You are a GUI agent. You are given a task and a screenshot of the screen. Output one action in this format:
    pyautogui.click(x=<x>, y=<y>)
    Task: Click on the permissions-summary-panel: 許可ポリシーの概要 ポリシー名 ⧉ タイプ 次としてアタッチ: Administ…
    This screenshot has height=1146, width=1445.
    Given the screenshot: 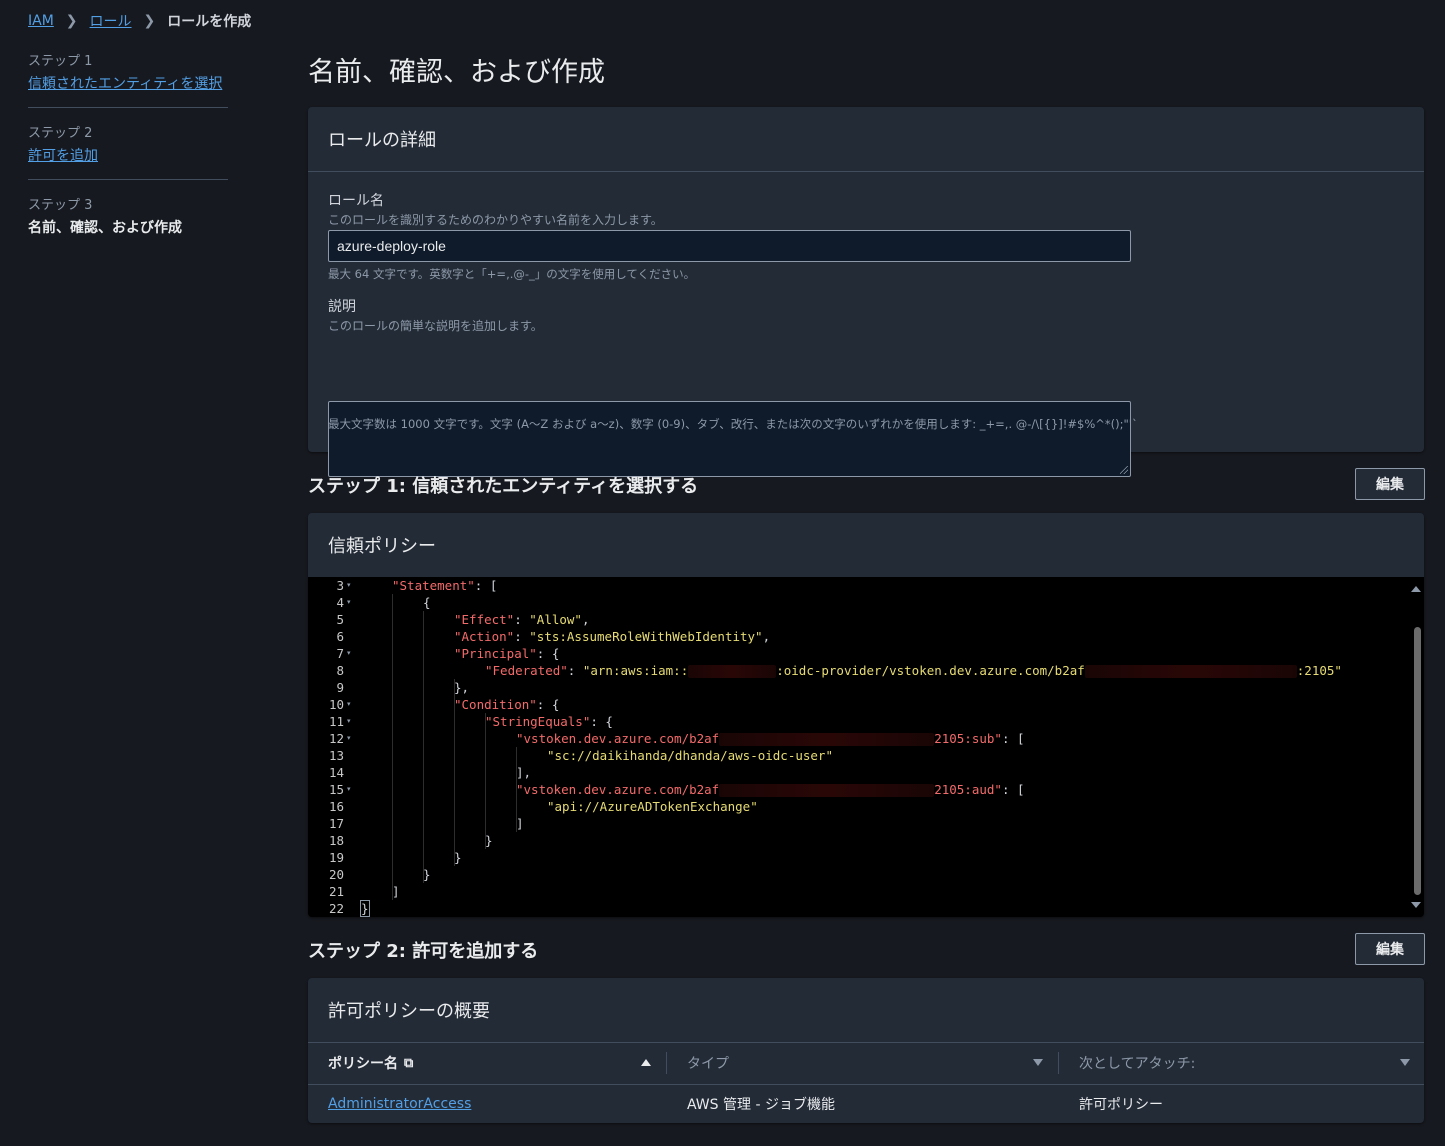 What is the action you would take?
    pyautogui.click(x=866, y=1050)
    